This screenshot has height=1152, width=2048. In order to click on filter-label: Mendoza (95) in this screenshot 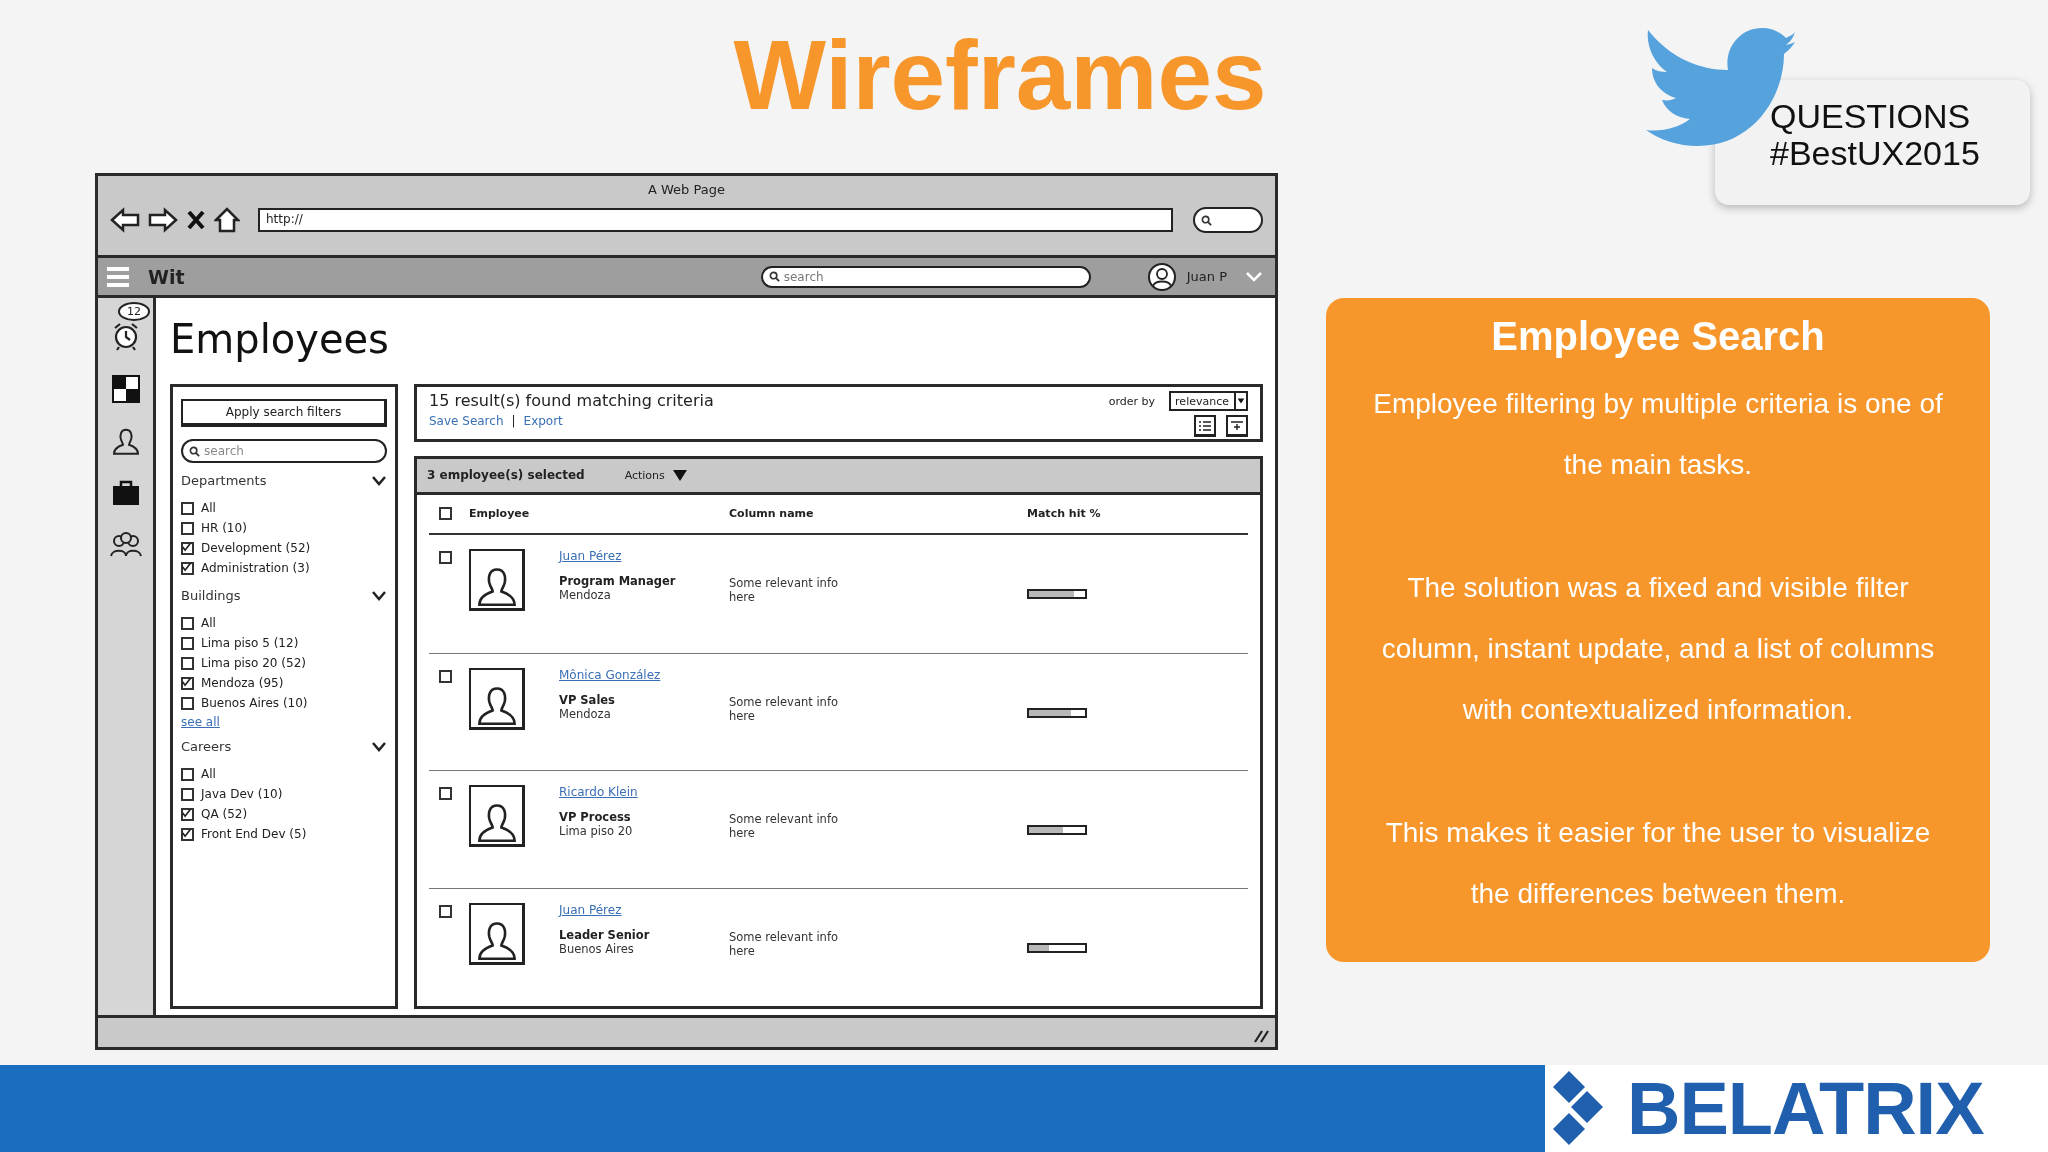, I will do `click(242, 683)`.